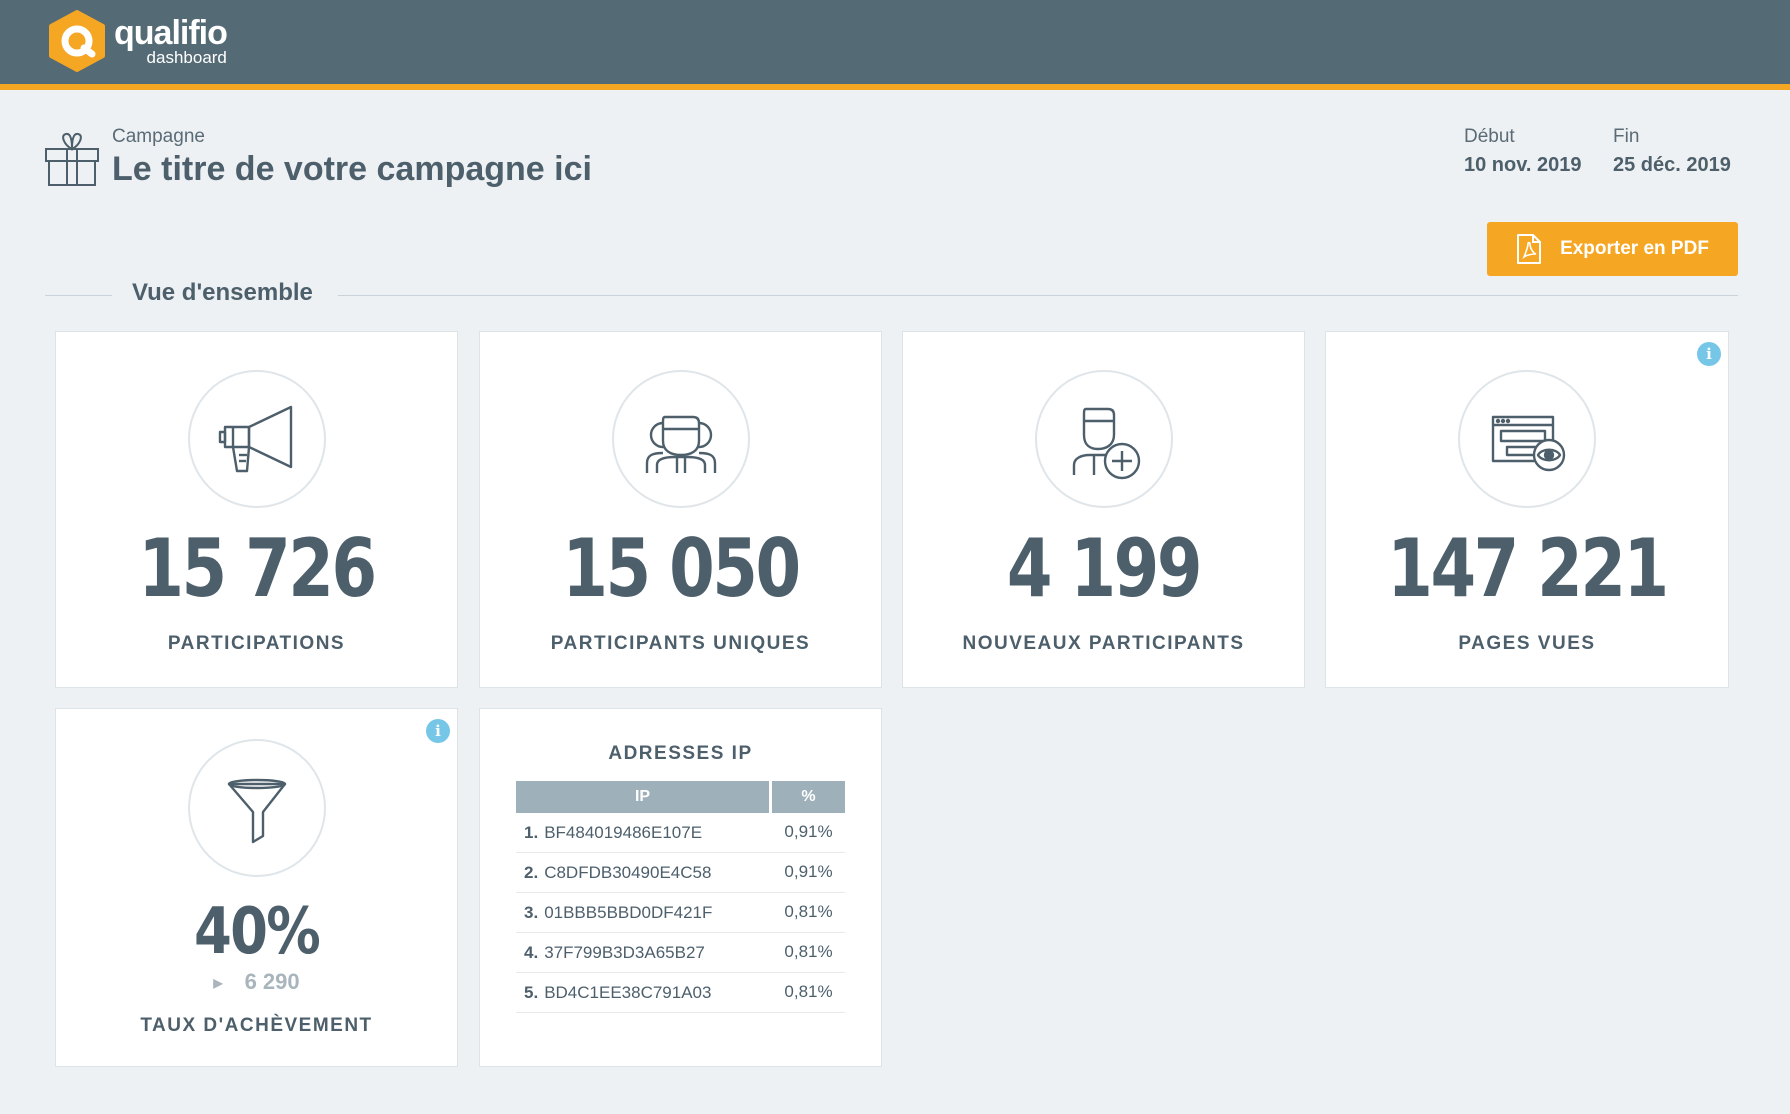 This screenshot has width=1790, height=1114. I want to click on end-date-value: 25 déc. 2019, so click(1672, 165).